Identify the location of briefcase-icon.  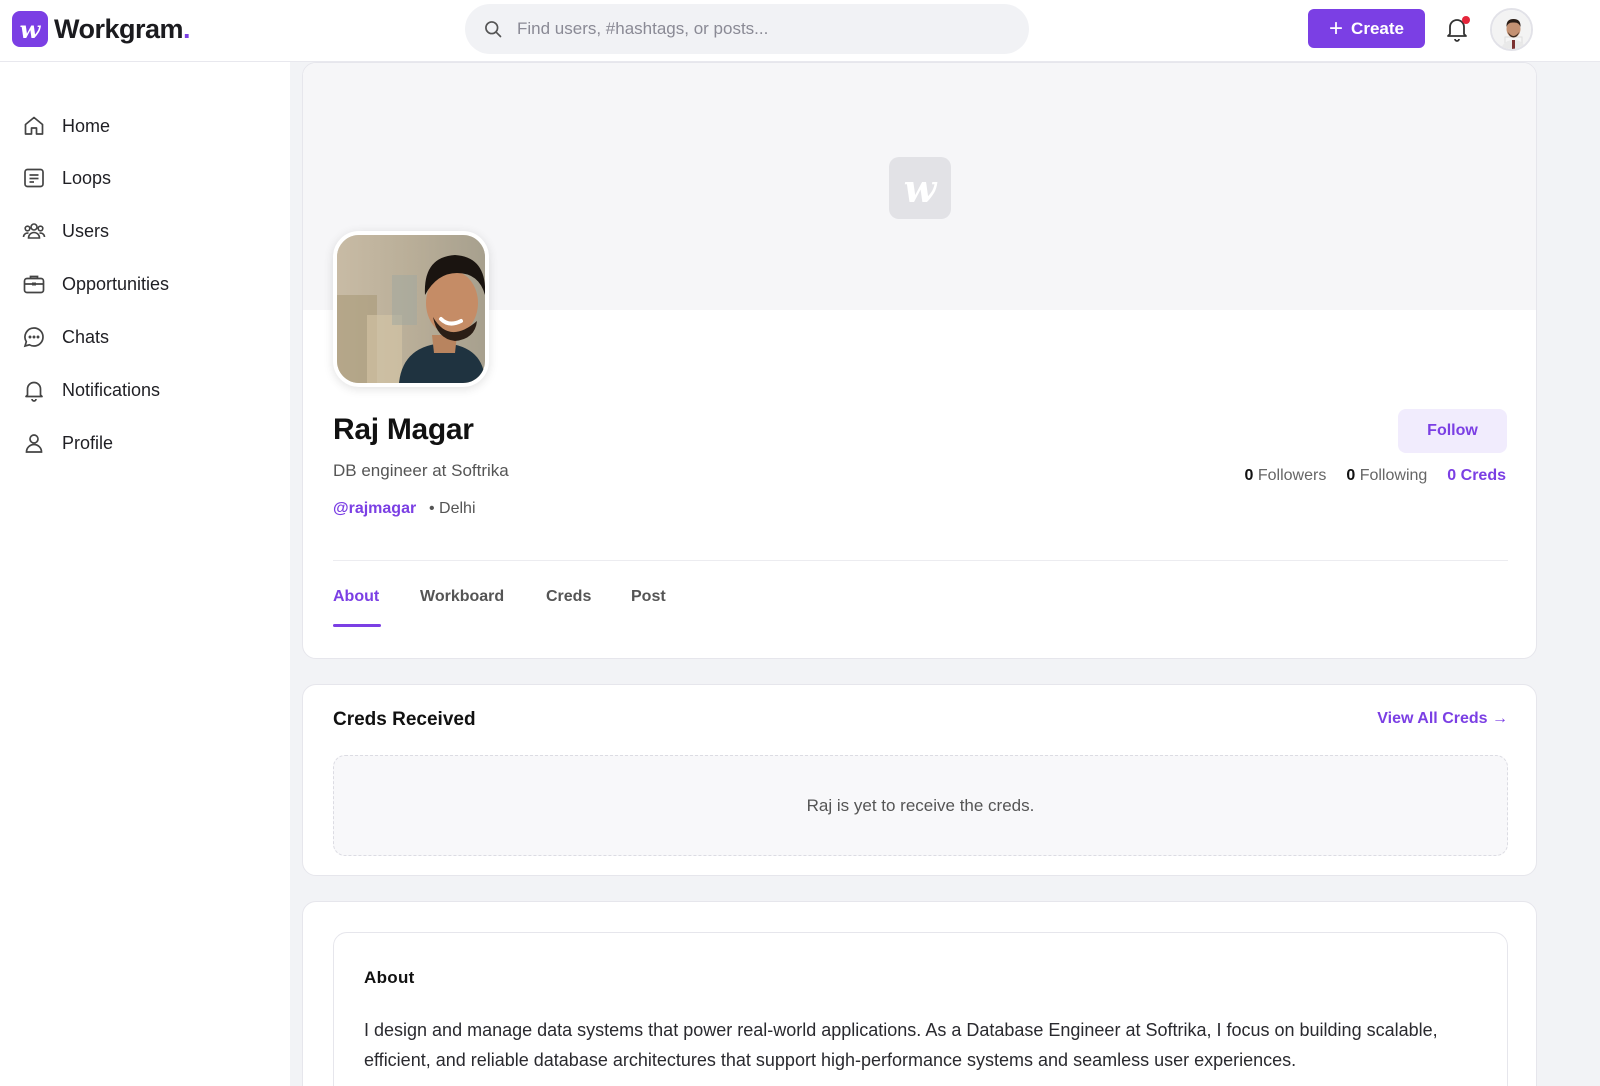
(34, 284).